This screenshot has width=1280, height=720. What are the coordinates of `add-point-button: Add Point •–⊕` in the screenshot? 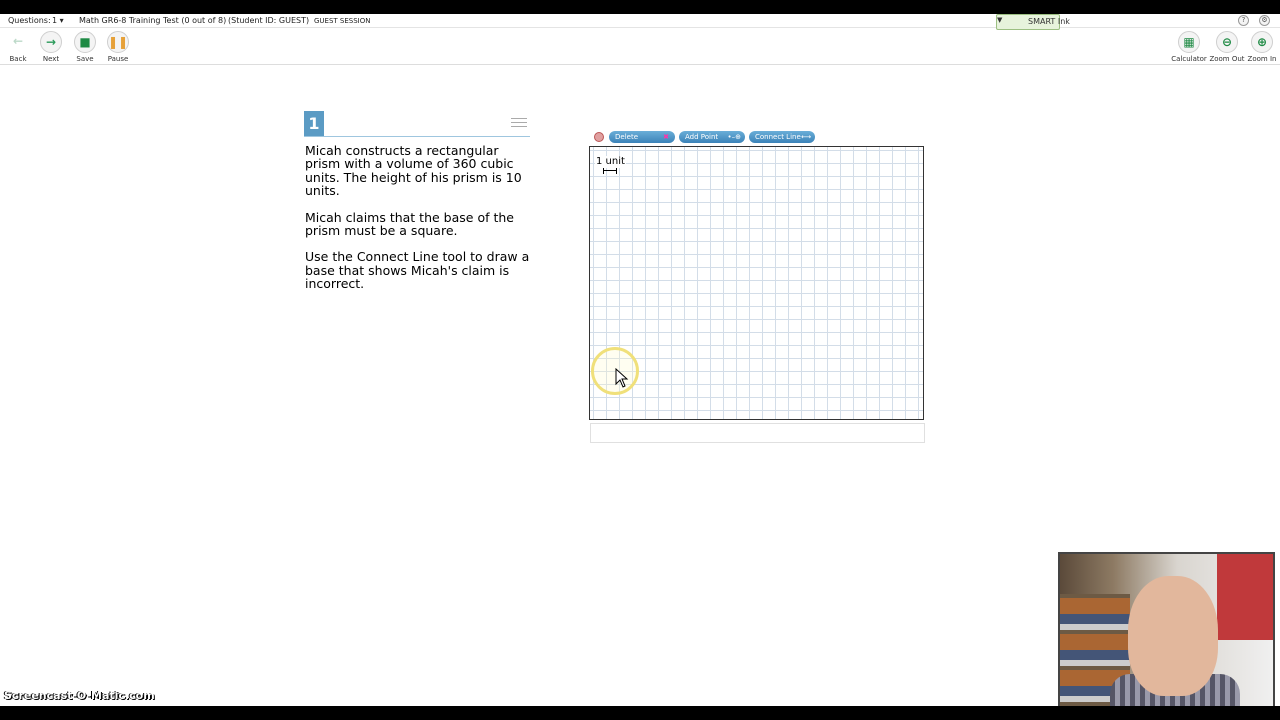 It's located at (712, 137).